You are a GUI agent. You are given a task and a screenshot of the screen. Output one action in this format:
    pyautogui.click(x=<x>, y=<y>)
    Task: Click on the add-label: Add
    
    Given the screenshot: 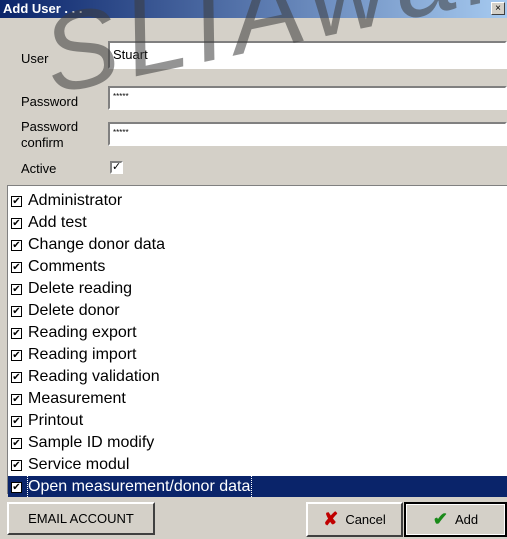 What is the action you would take?
    pyautogui.click(x=466, y=519)
    